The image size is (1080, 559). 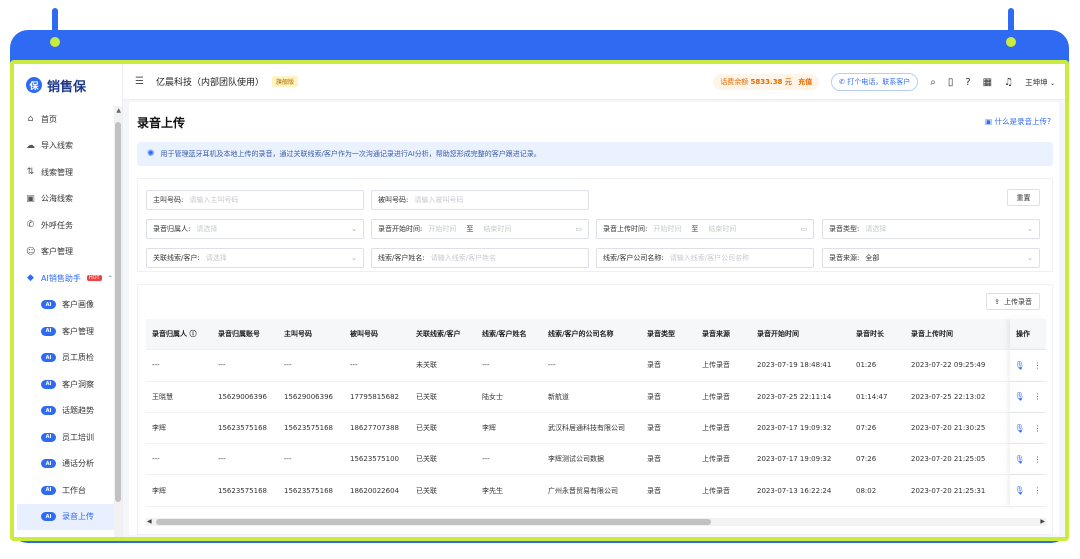 What do you see at coordinates (68, 225) in the screenshot?
I see `sidebar-item-outbound-tasks: ✆ 外呼任务` at bounding box center [68, 225].